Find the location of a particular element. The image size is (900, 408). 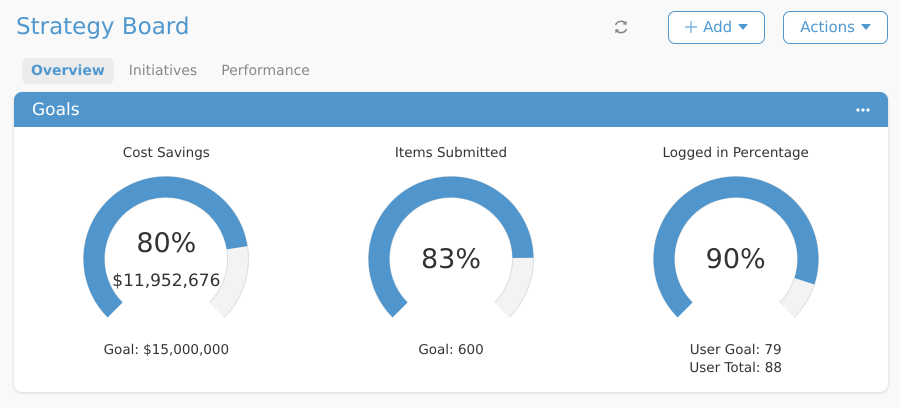

gauge-title: Cost Savings is located at coordinates (166, 153).